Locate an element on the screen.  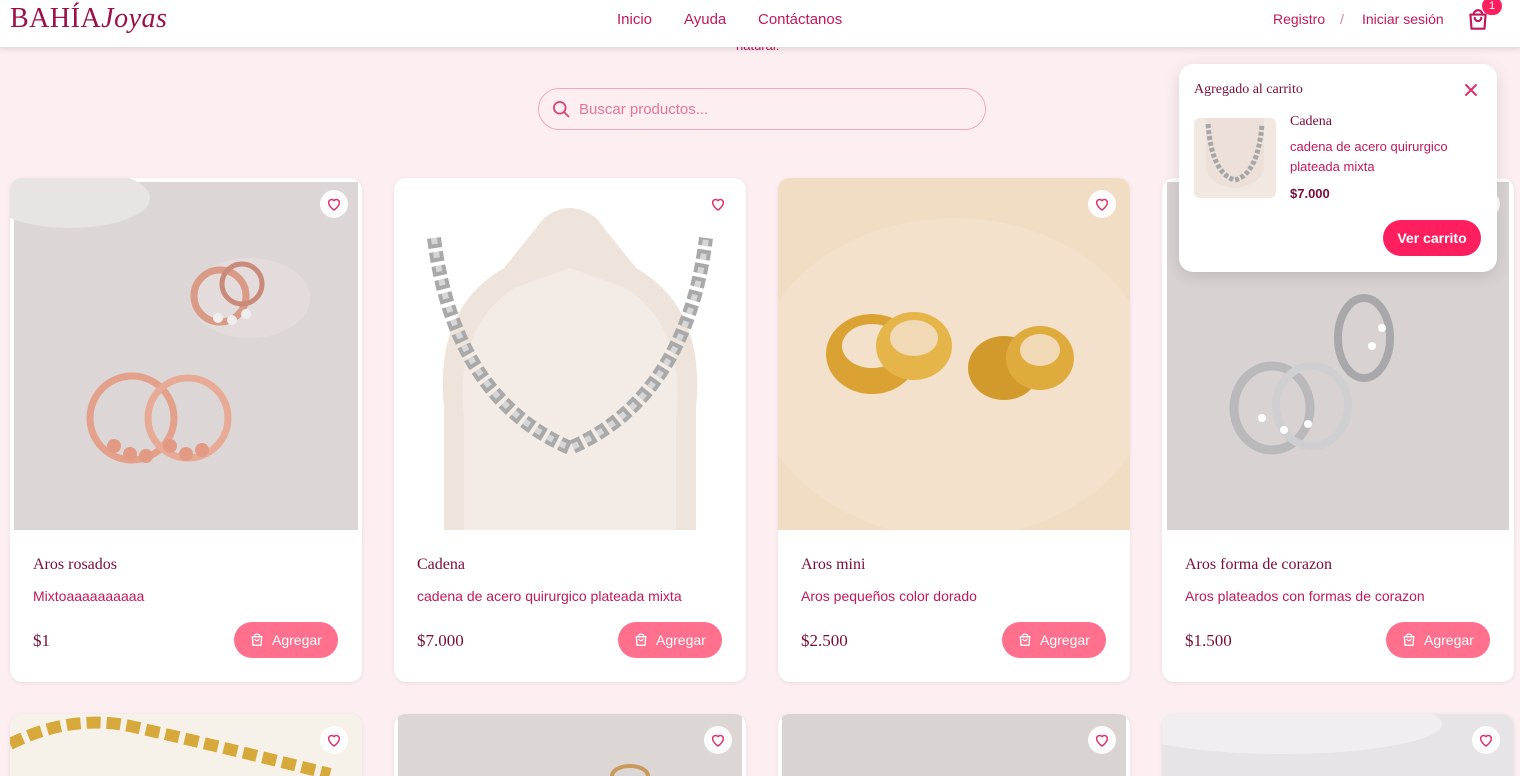
logo-text-italic: Joyas is located at coordinates (134, 18).